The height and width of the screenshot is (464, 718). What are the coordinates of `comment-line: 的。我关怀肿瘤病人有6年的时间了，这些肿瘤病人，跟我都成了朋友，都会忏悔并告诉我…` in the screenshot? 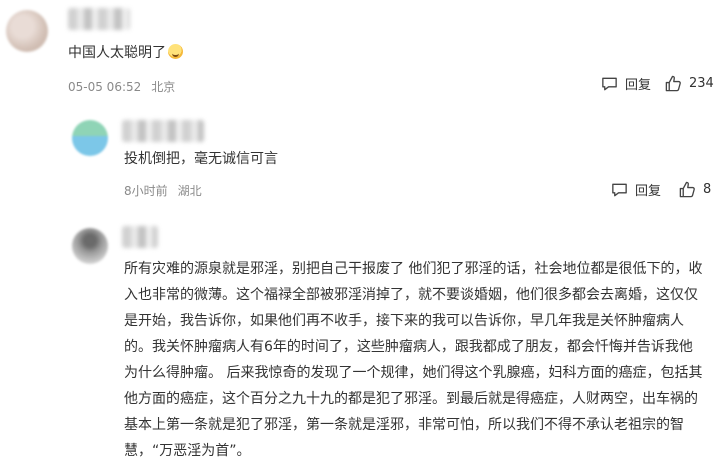 It's located at (408, 347).